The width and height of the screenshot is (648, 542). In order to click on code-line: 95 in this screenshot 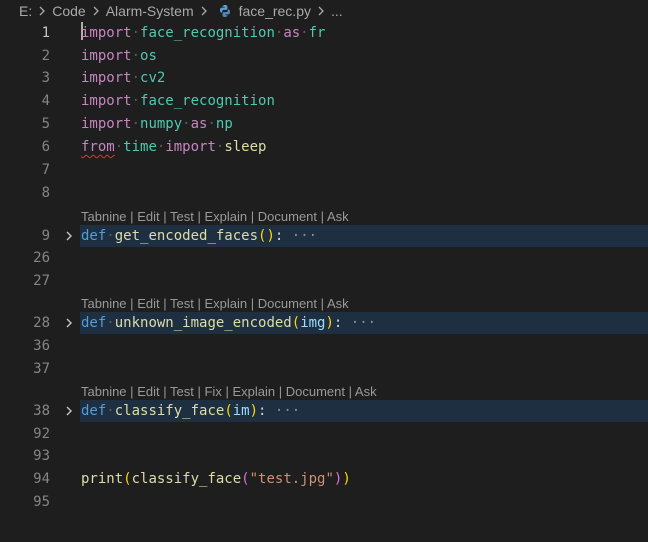, I will do `click(324, 502)`.